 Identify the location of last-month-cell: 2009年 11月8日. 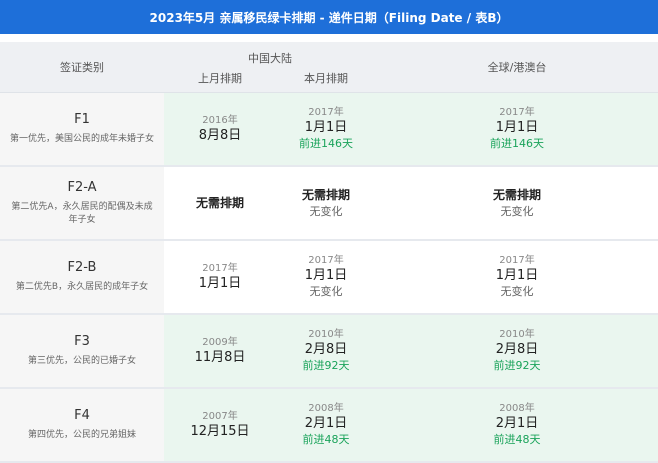
(220, 351).